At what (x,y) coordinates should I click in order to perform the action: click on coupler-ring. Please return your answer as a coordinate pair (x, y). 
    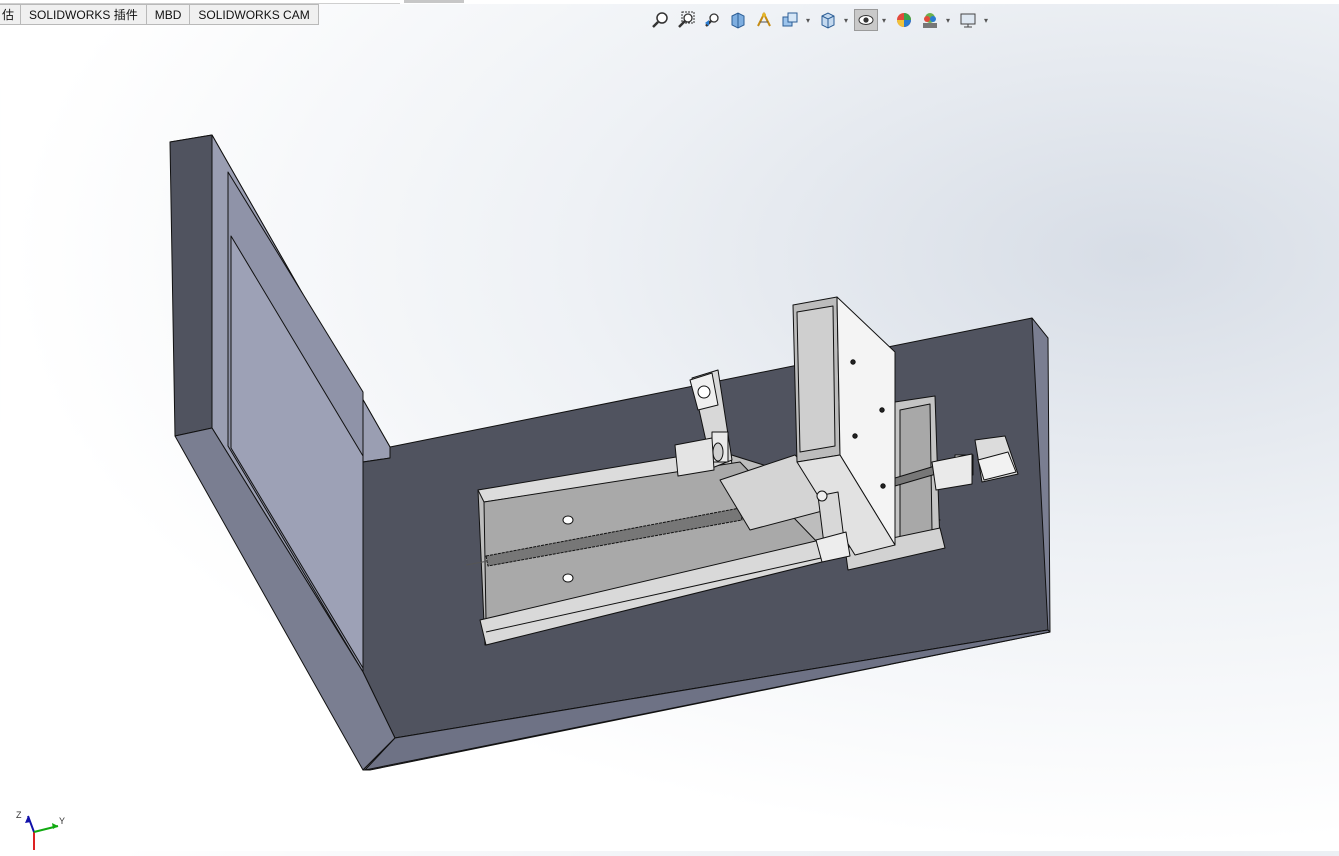
    Looking at the image, I should click on (718, 452).